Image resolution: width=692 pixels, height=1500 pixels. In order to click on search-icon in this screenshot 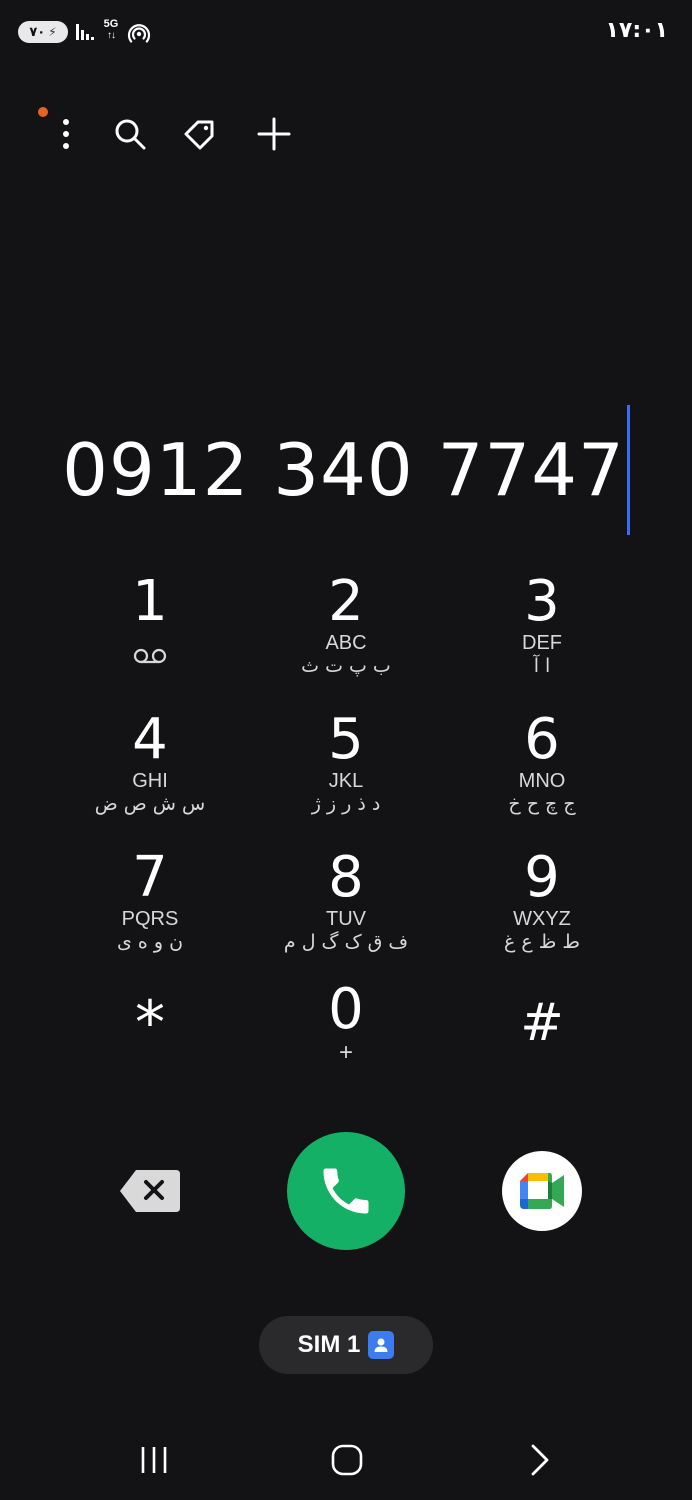, I will do `click(130, 134)`.